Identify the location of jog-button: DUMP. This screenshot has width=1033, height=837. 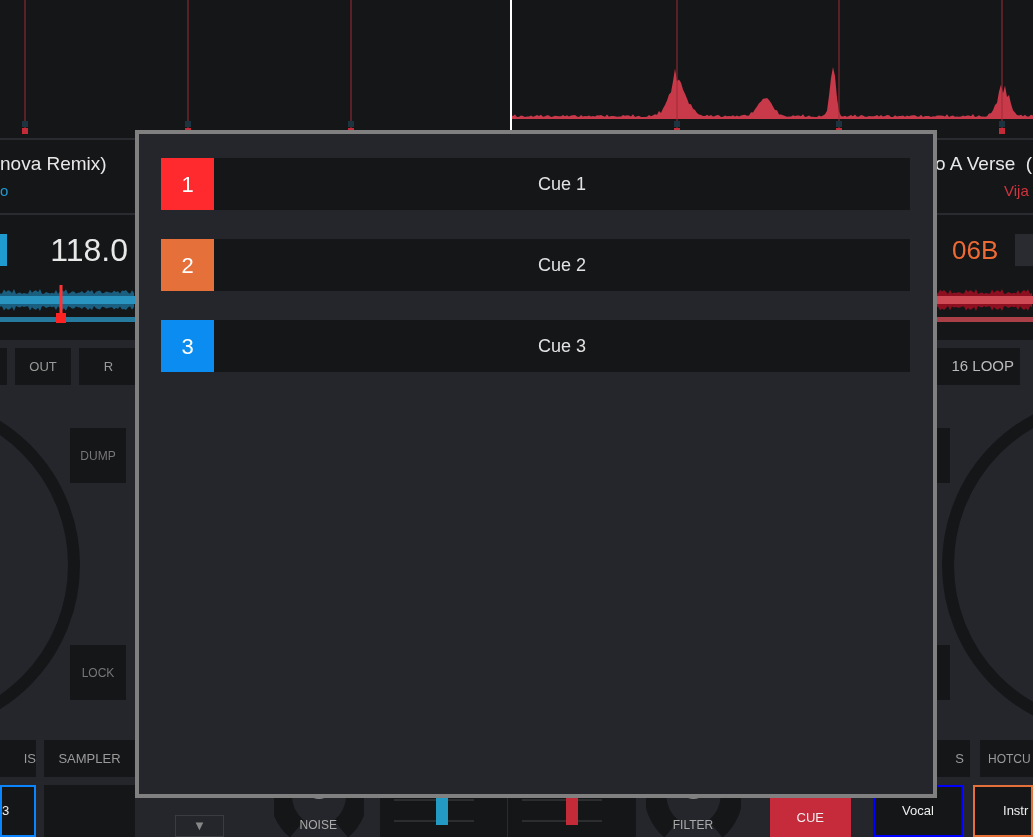
(98, 455).